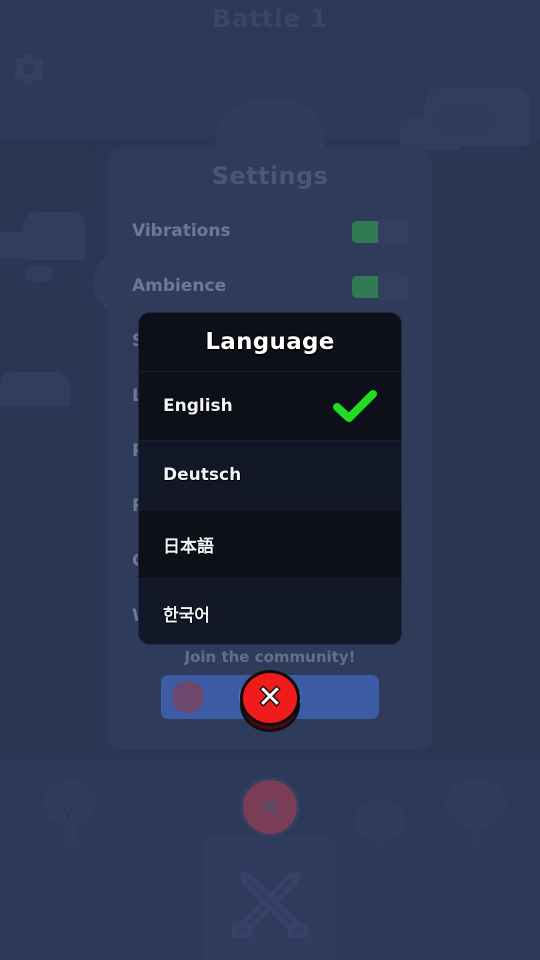 This screenshot has height=960, width=540. Describe the element at coordinates (270, 405) in the screenshot. I see `language-option-english: English` at that location.